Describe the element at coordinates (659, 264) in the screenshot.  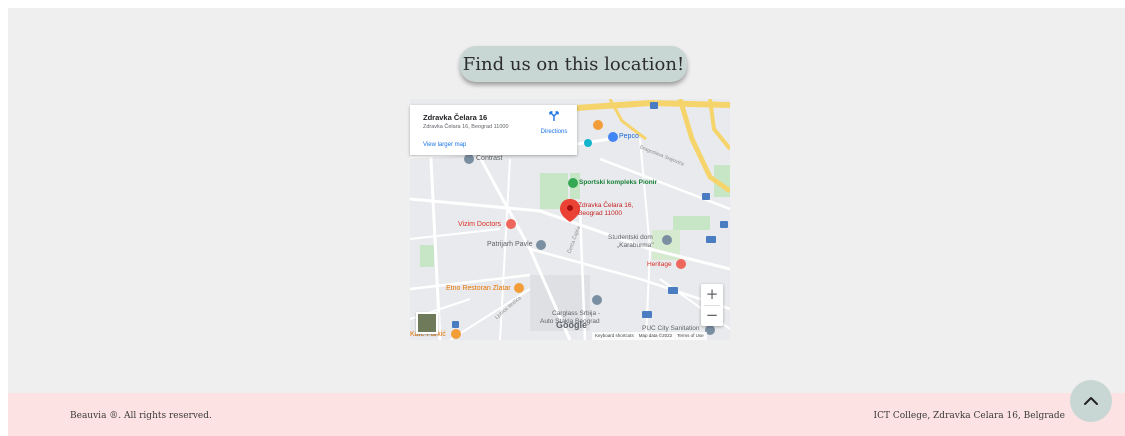
I see `map-label-heritage: Heritage` at that location.